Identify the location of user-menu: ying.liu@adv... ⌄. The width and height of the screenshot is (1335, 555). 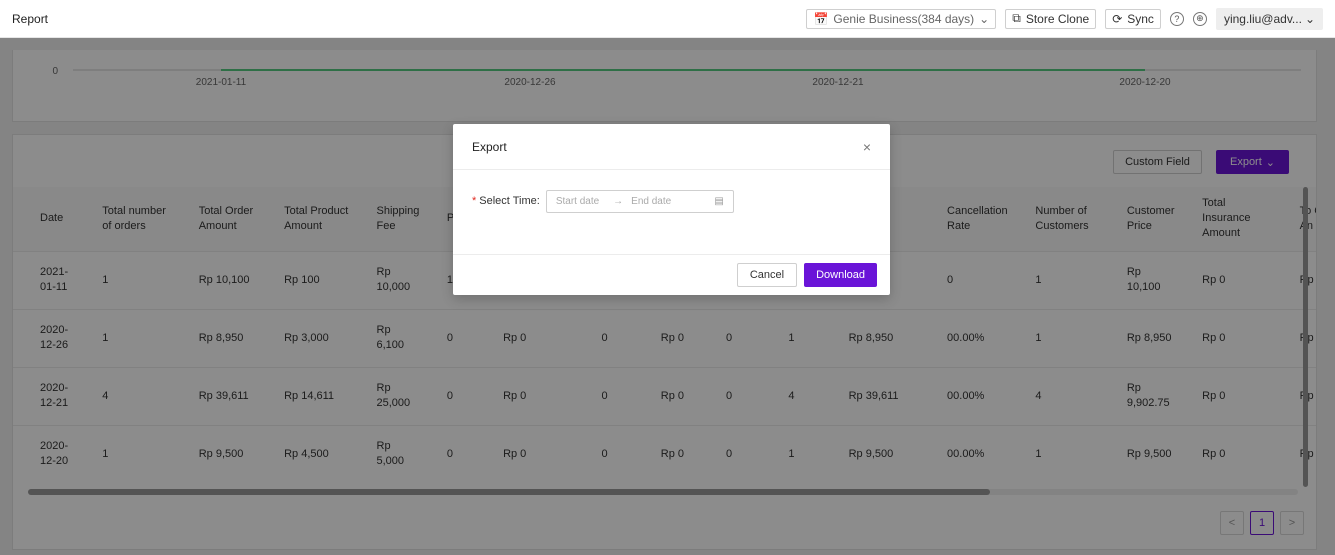
(1269, 18).